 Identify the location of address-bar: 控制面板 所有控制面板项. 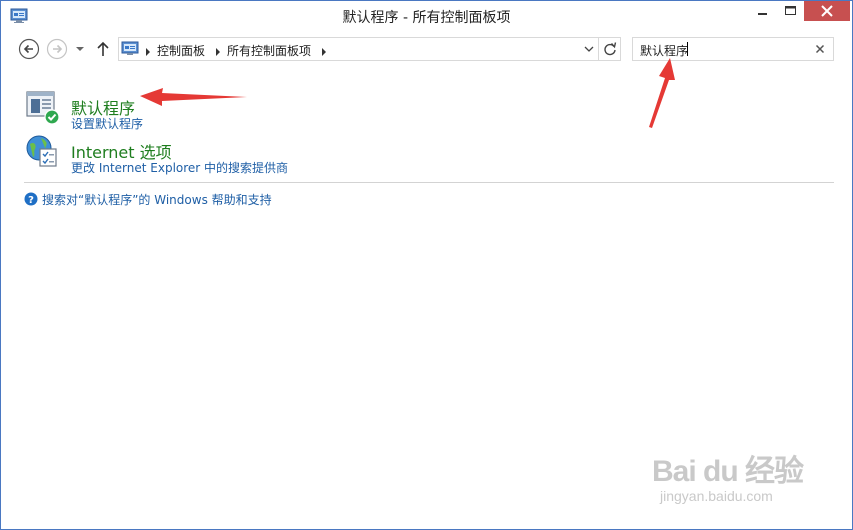
(369, 49).